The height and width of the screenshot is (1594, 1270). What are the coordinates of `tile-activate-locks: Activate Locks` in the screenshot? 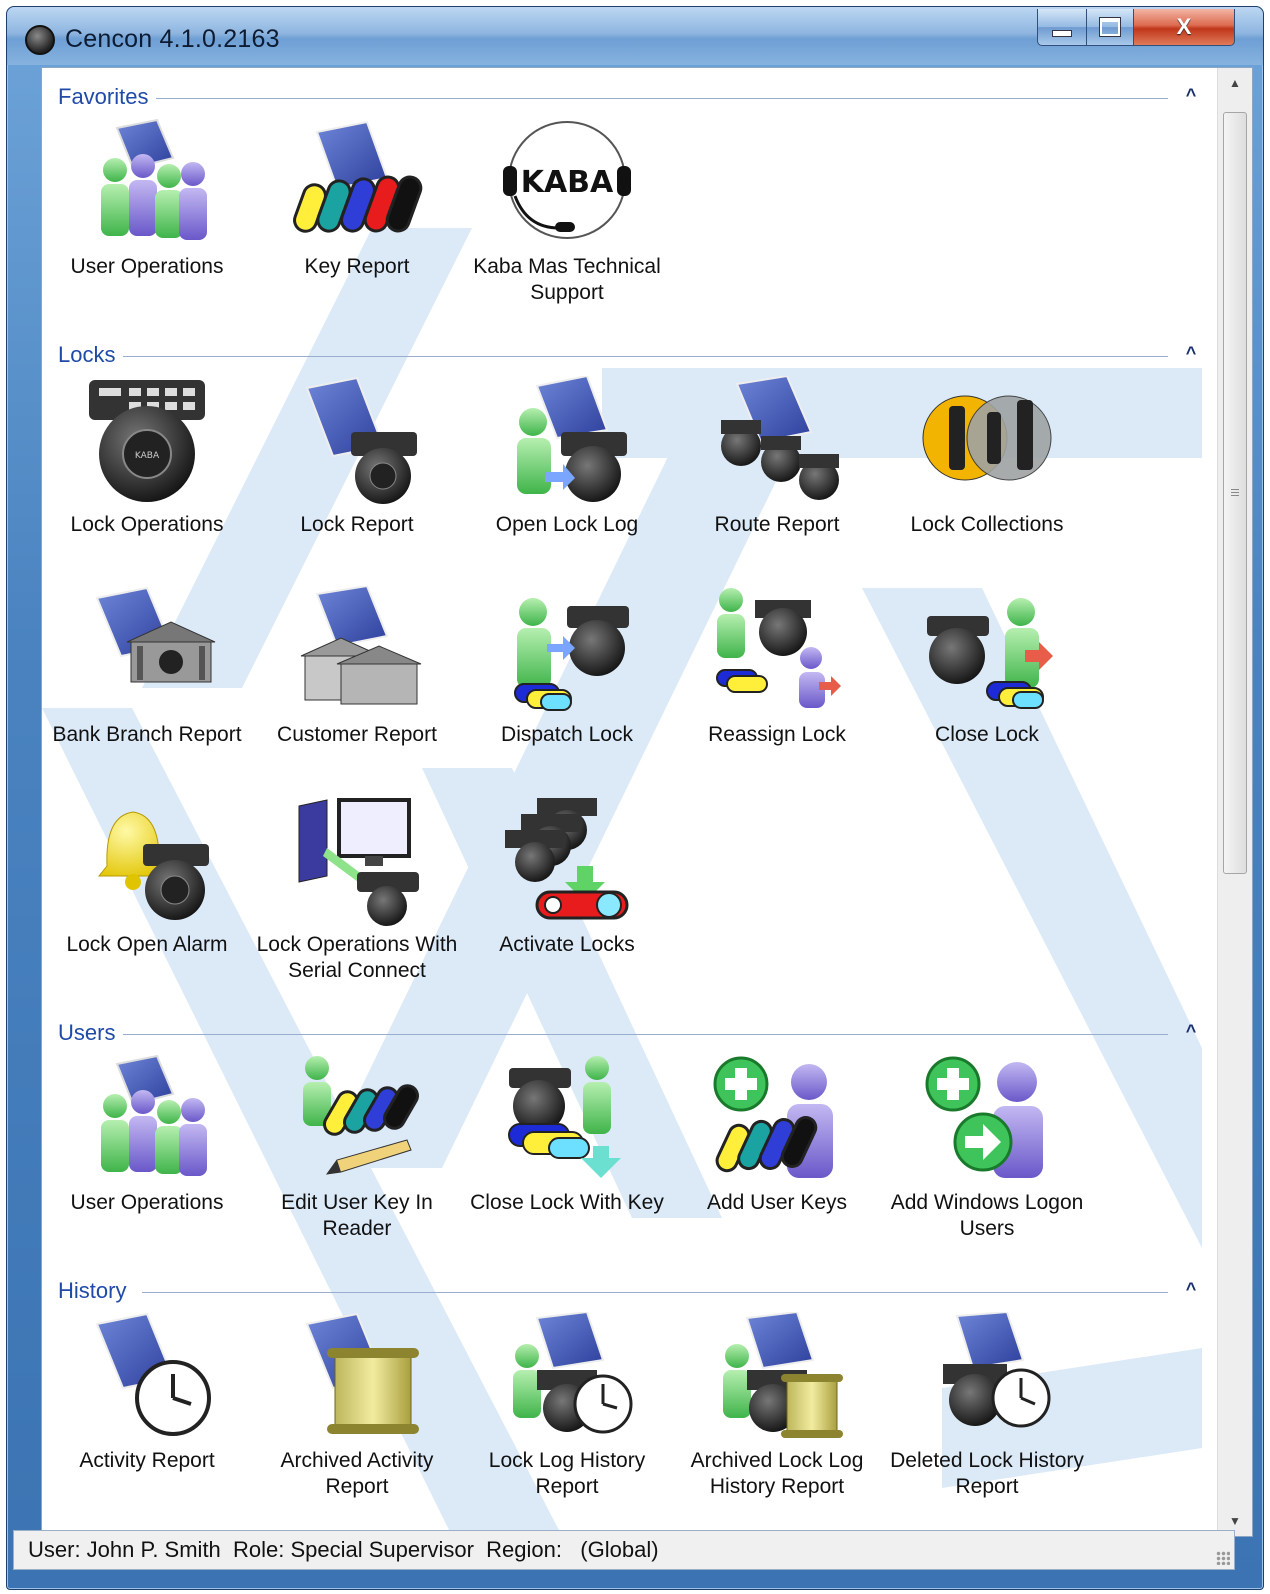 It's located at (567, 921).